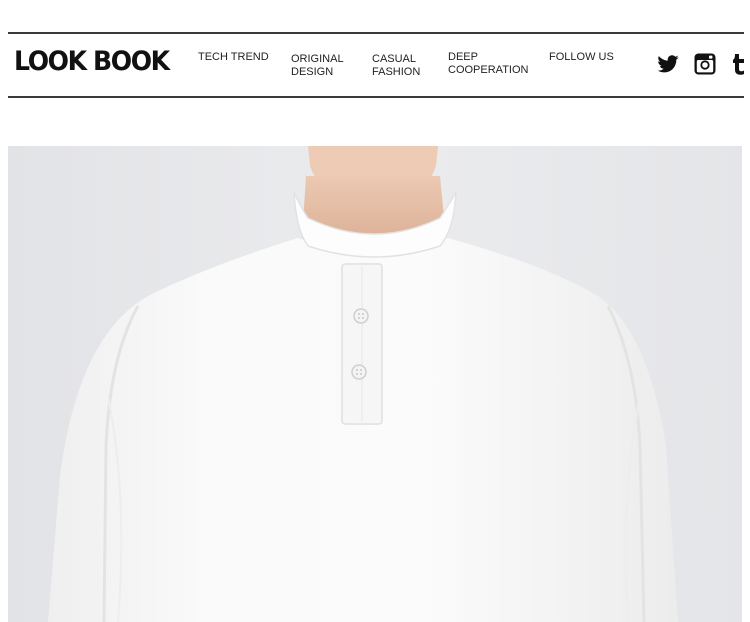  I want to click on instagram-icon, so click(705, 64).